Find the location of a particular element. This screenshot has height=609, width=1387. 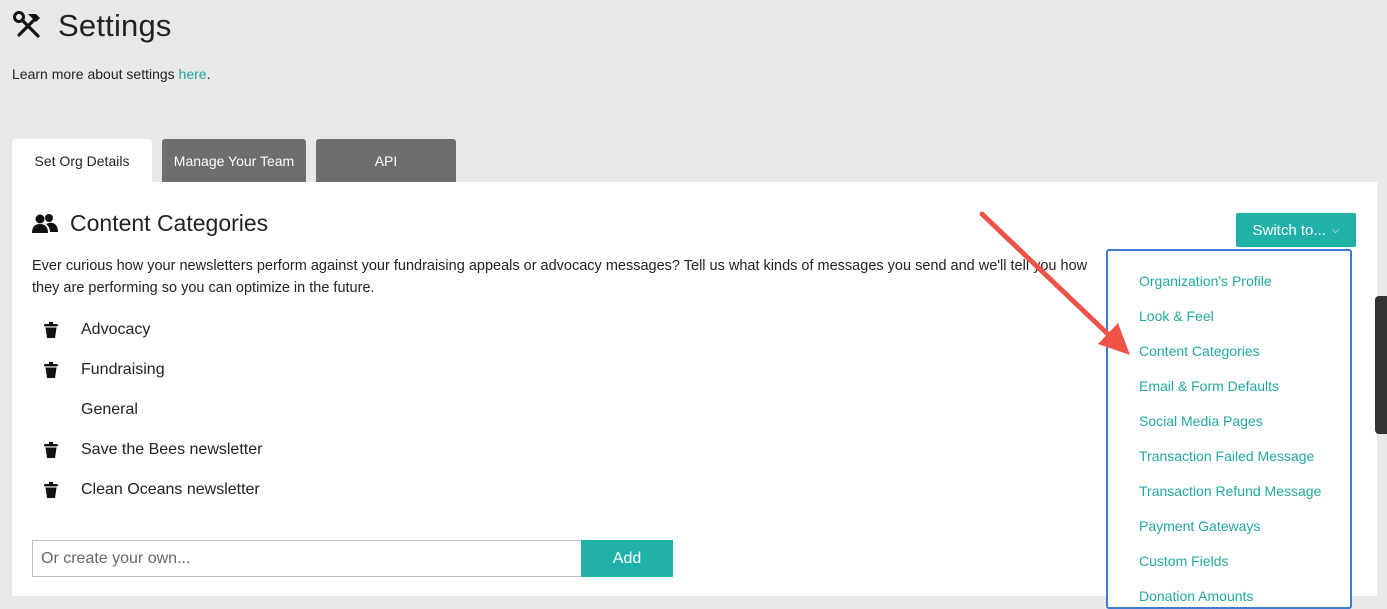

create-category-row: Add is located at coordinates (352, 558).